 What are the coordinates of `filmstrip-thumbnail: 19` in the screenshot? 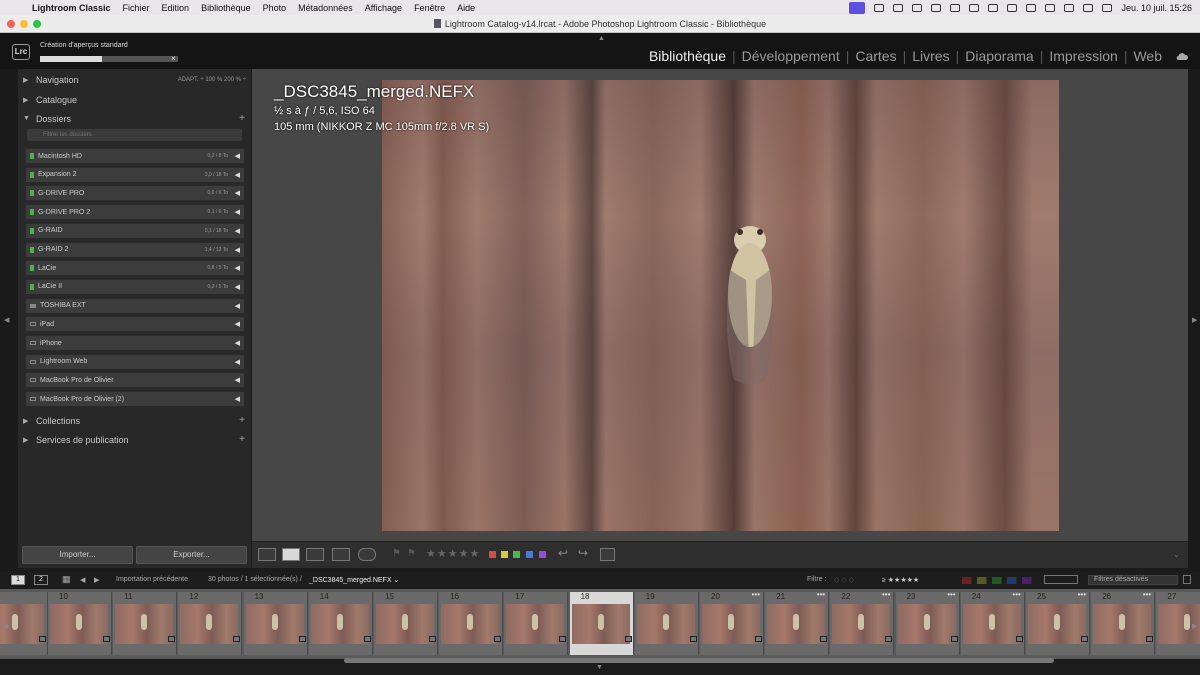 It's located at (666, 623).